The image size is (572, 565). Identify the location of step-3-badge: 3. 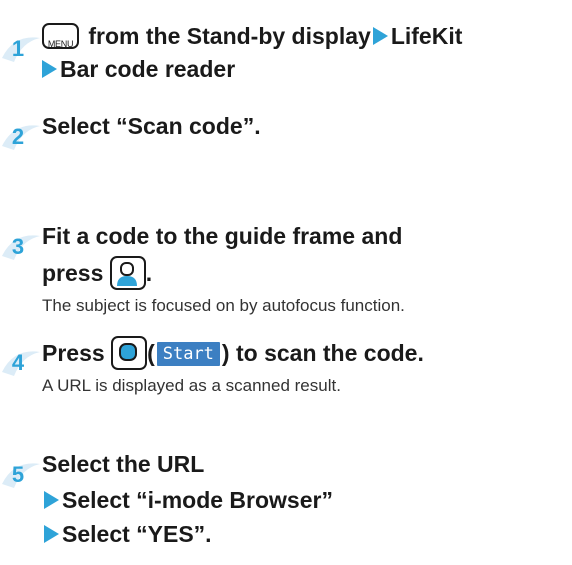
(23, 244).